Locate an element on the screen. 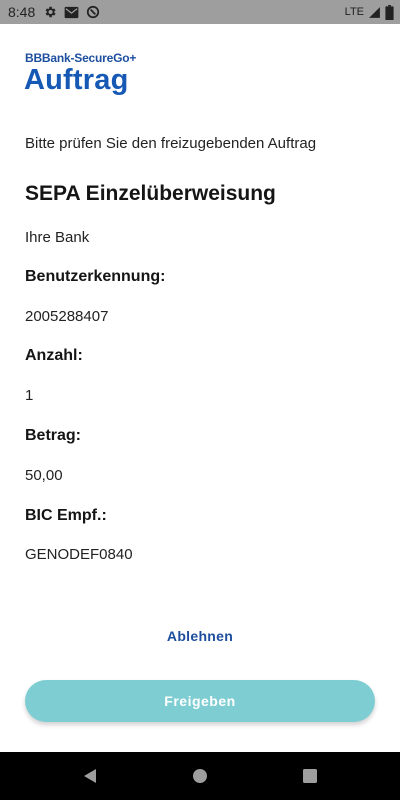  field-value-count: 1 is located at coordinates (29, 395).